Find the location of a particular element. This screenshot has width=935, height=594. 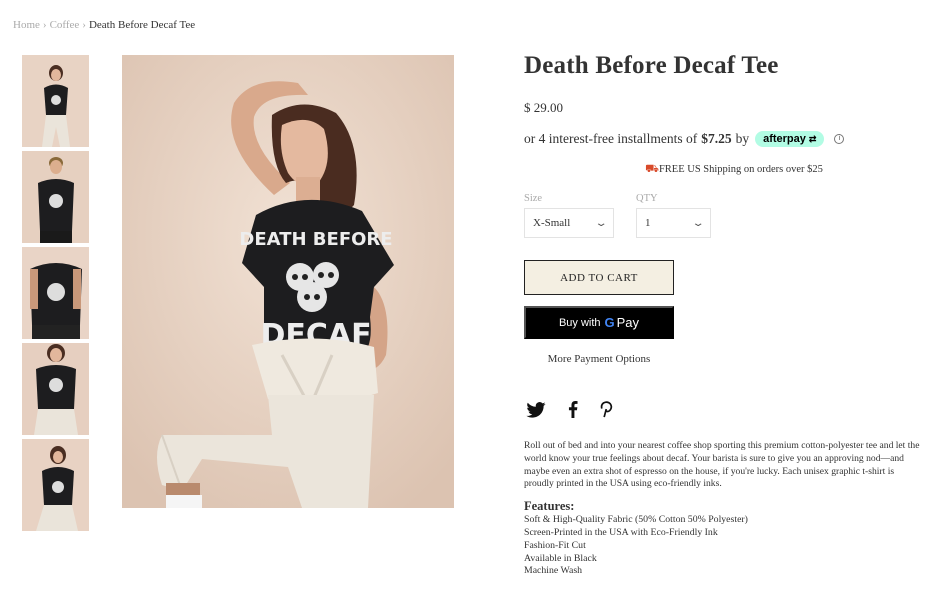

features-heading: Features: is located at coordinates (549, 506).